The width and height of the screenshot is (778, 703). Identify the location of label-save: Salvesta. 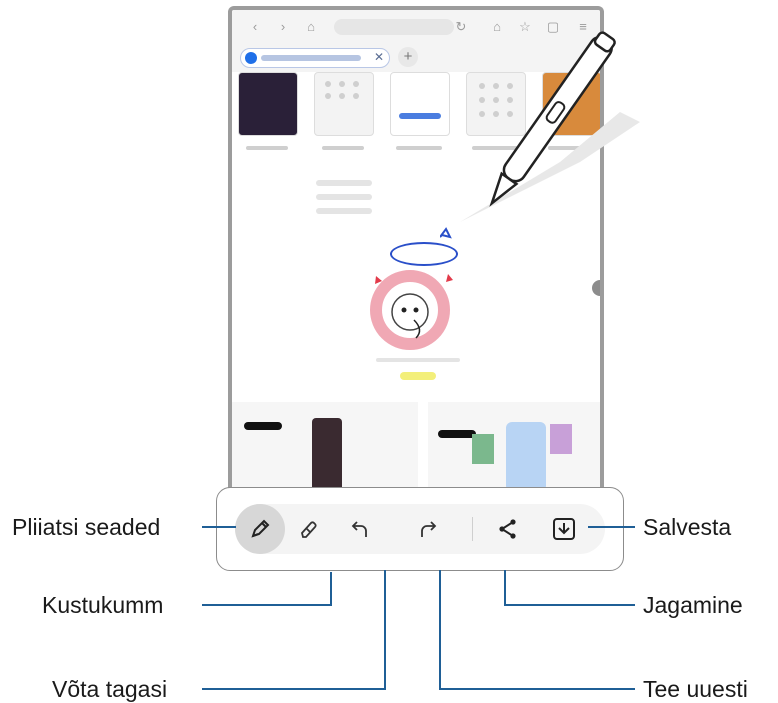
(687, 527).